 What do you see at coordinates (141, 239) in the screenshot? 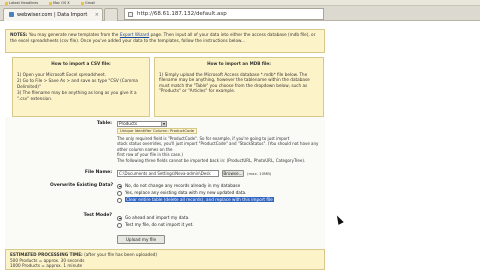
I see `upload-button: Upload my file` at bounding box center [141, 239].